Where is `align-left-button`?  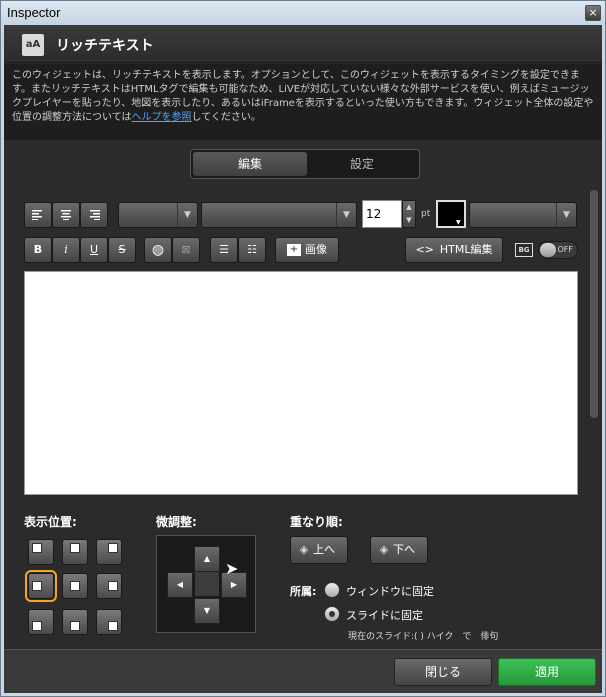
align-left-button is located at coordinates (38, 215).